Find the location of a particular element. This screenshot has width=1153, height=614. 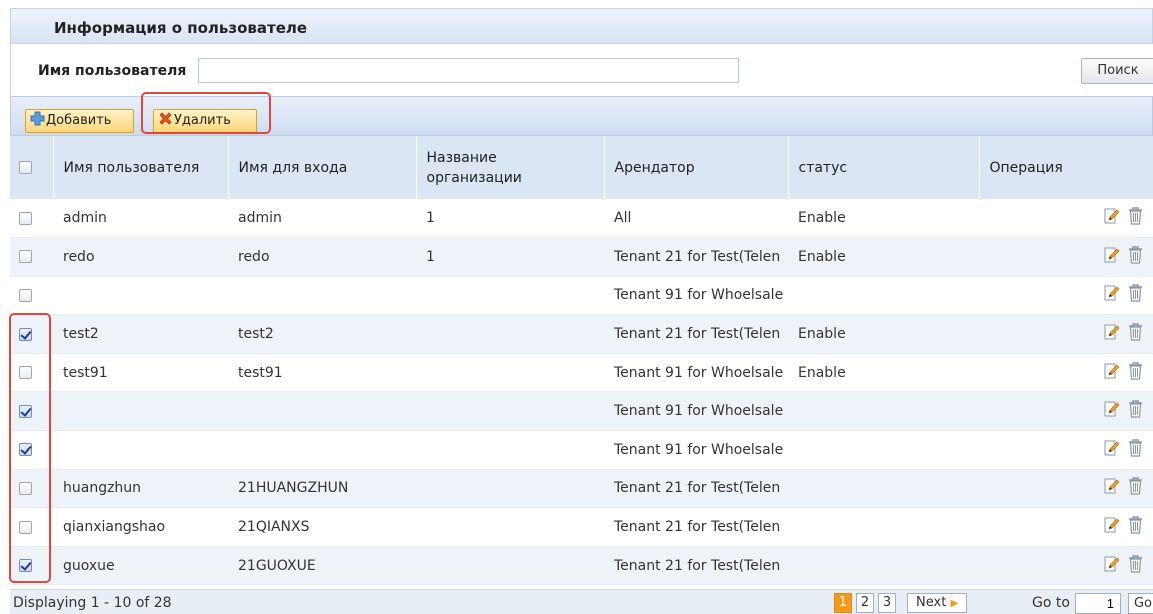

x-icon is located at coordinates (165, 122).